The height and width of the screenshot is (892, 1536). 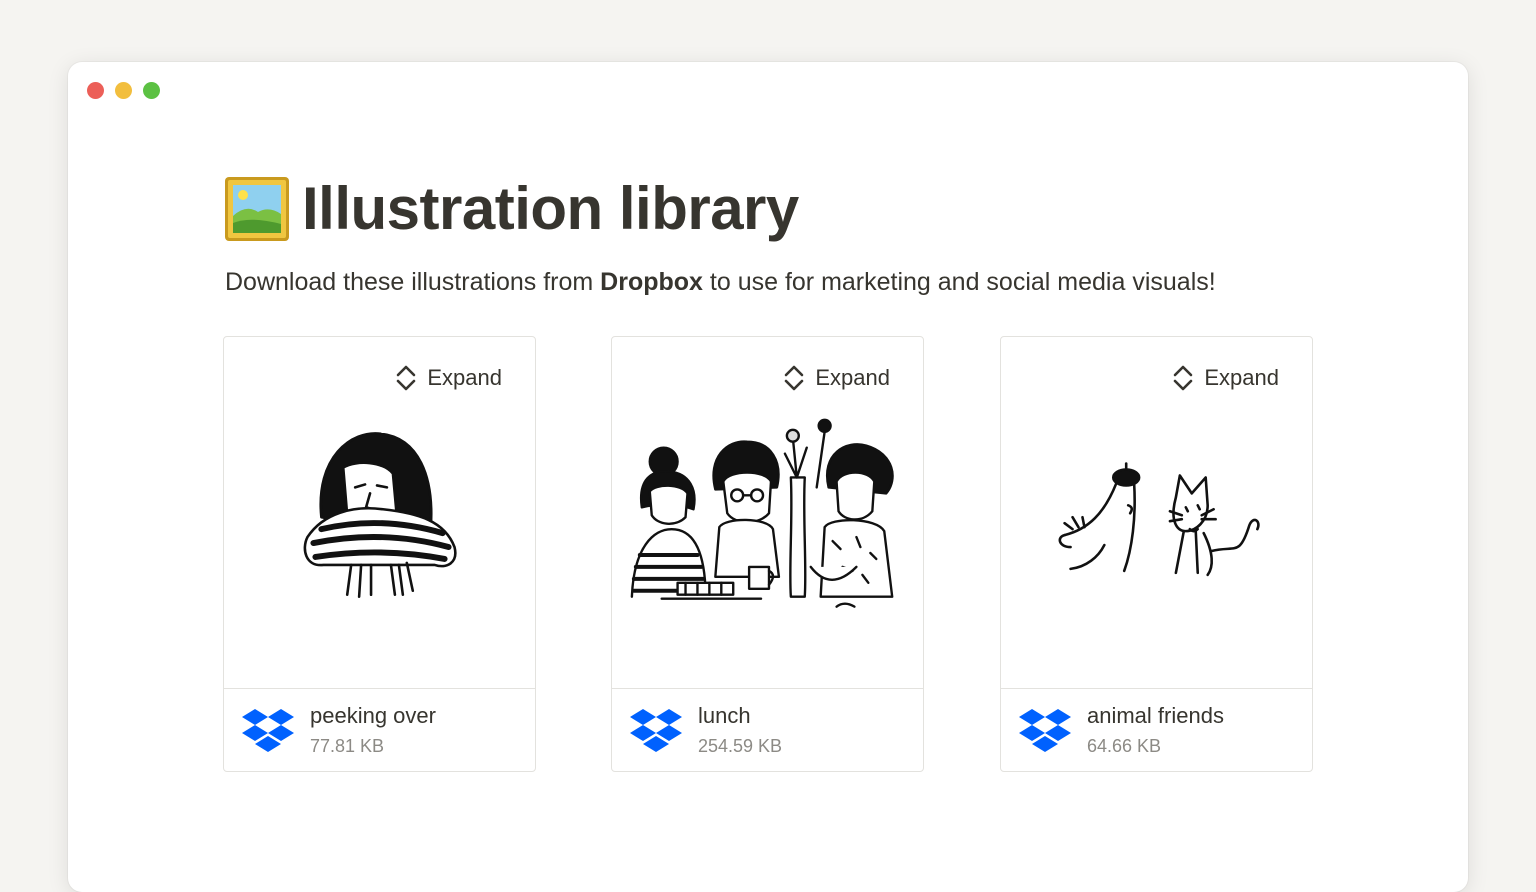 I want to click on zoom-window-button, so click(x=151, y=90).